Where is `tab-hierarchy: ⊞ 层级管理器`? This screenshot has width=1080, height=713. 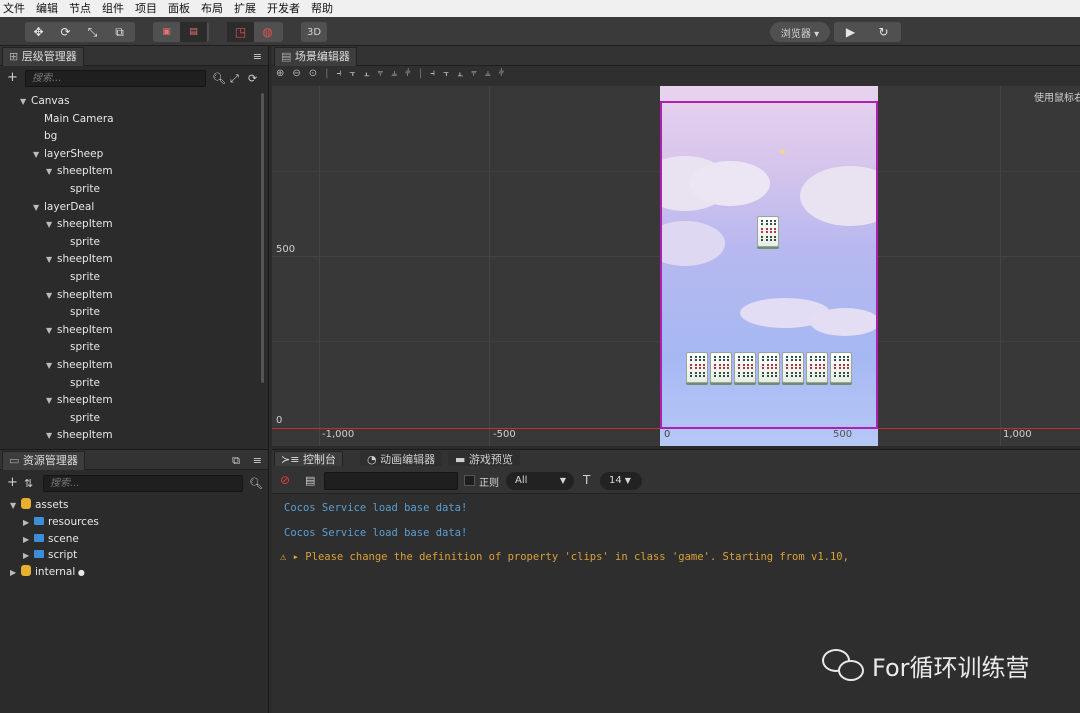
tab-hierarchy: ⊞ 层级管理器 is located at coordinates (43, 56).